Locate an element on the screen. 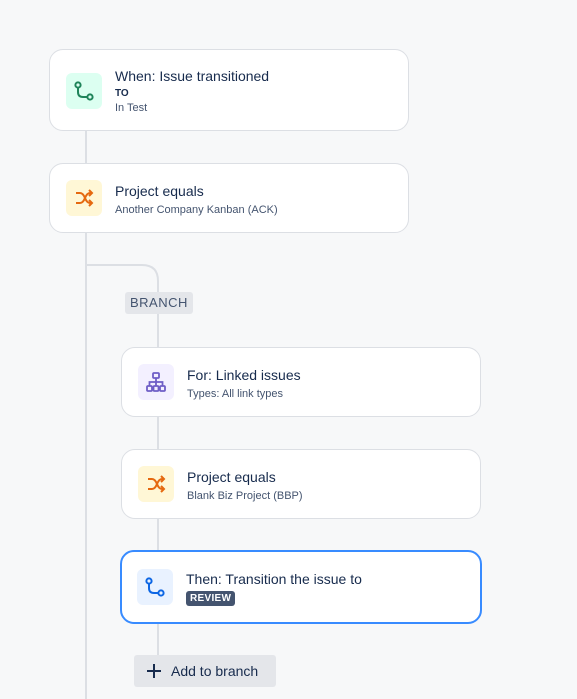  action-card-transition: Then: Transition the issue to REVIEW is located at coordinates (301, 587).